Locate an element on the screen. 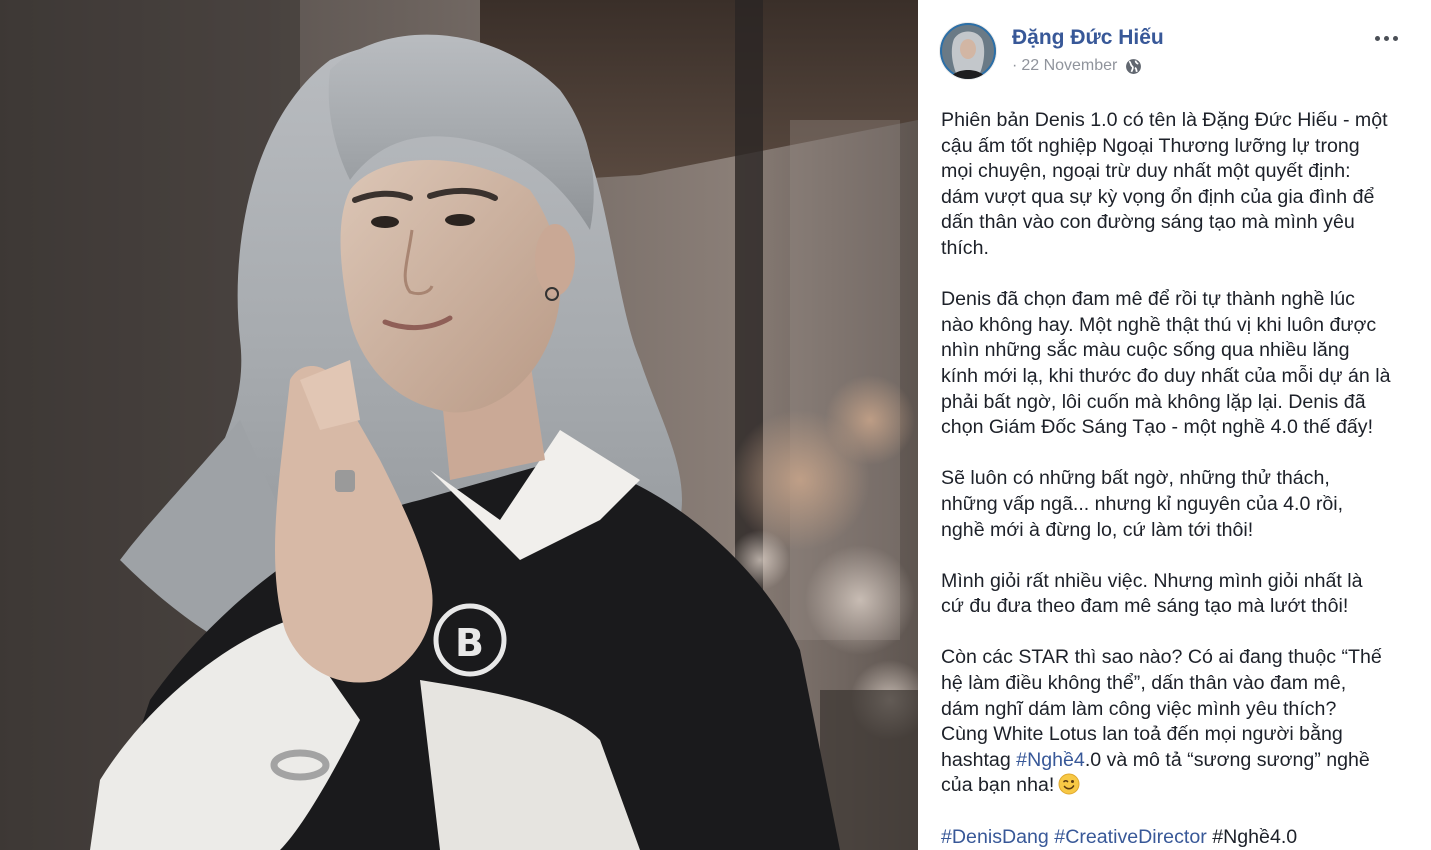  text-line: nghề mới à đừng lo, cứ làm tới thôi! is located at coordinates (1097, 529).